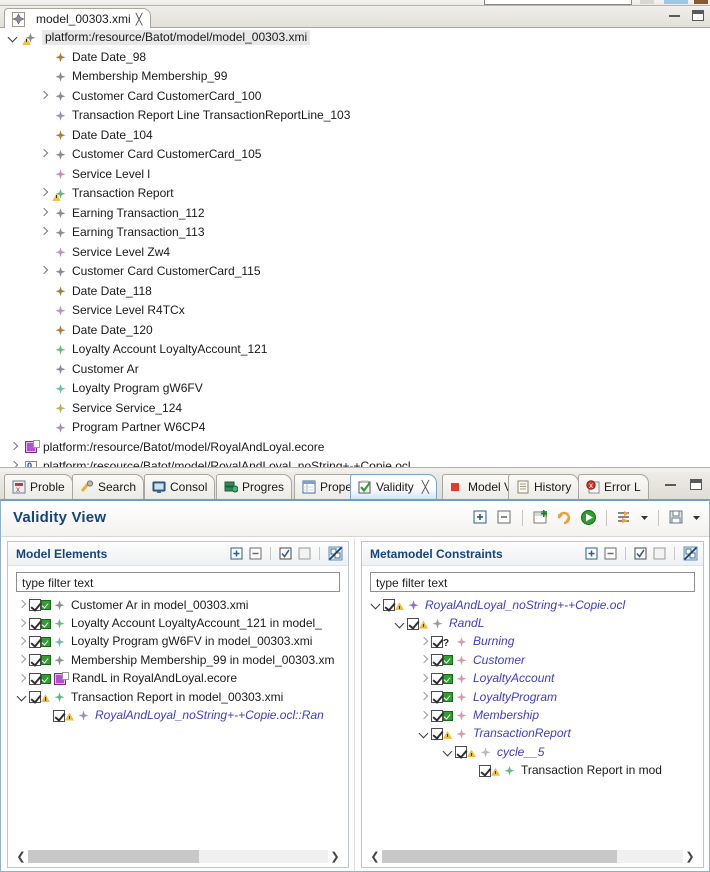 The image size is (710, 872). What do you see at coordinates (532, 697) in the screenshot?
I see `tree-row: LoyaltyProgram` at bounding box center [532, 697].